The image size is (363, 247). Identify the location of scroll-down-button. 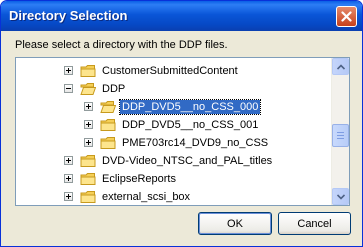
(340, 196).